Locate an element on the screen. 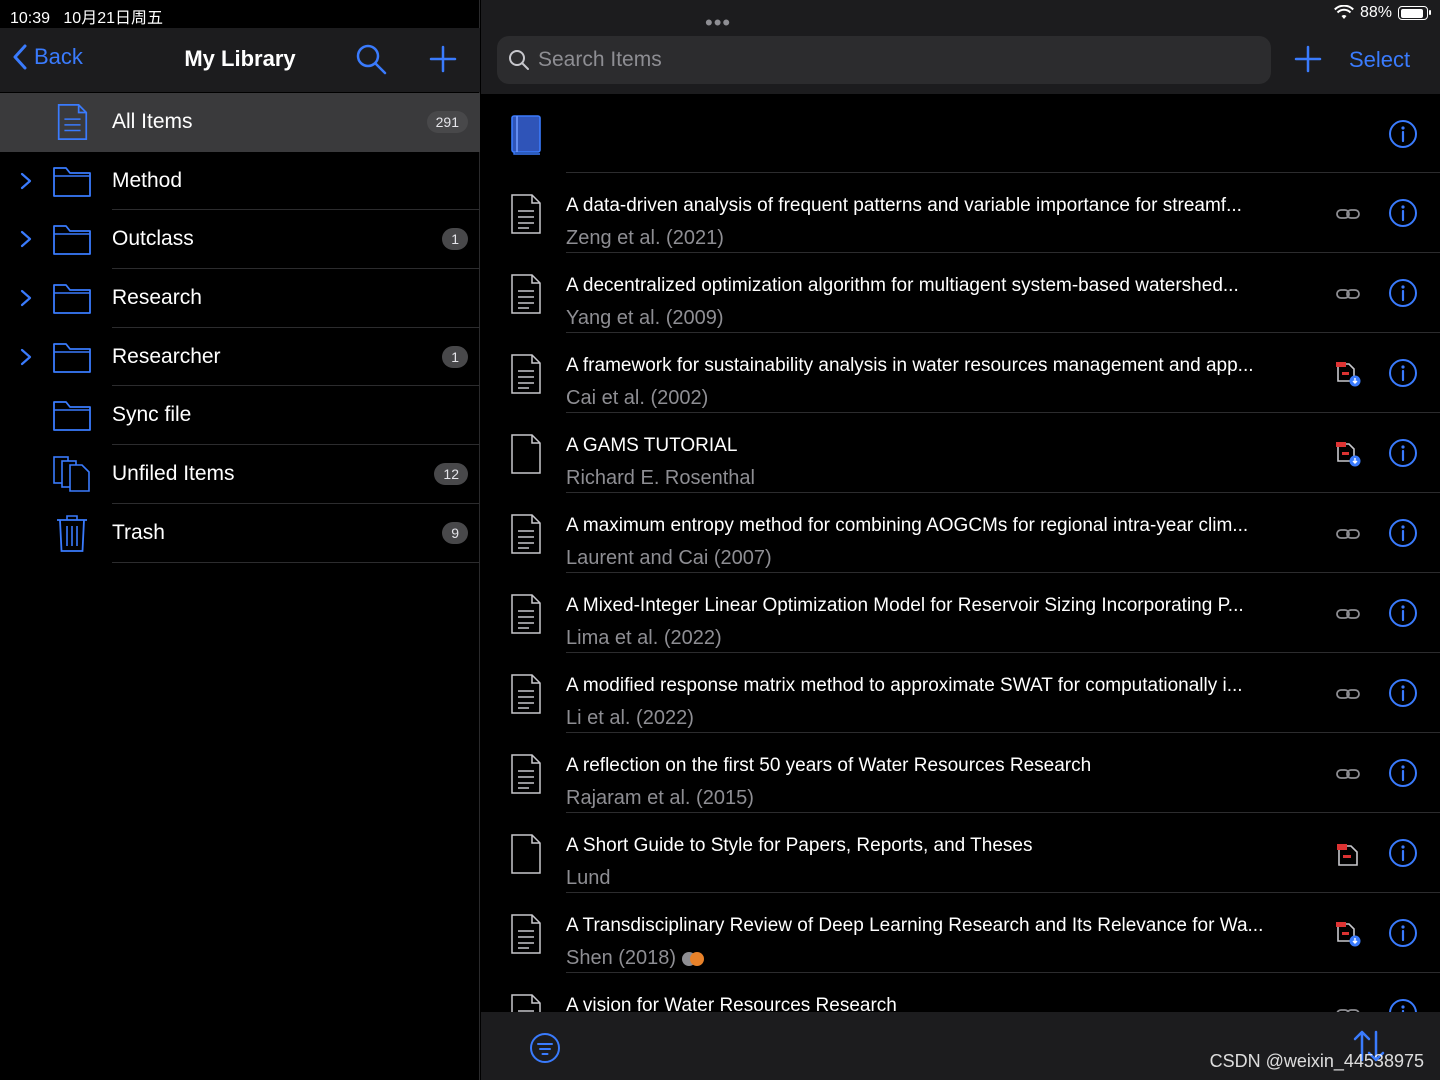 This screenshot has width=1440, height=1080. add-item-button is located at coordinates (1308, 59).